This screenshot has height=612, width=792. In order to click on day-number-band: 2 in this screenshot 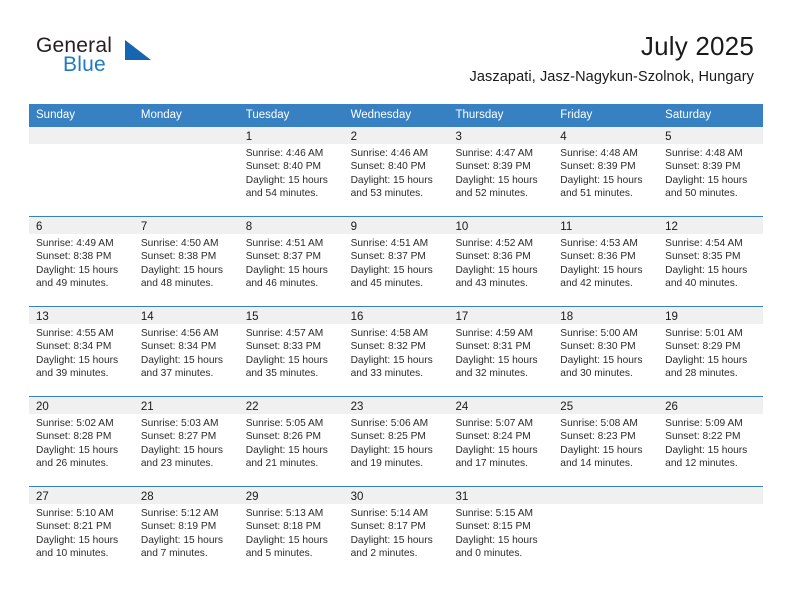, I will do `click(396, 135)`.